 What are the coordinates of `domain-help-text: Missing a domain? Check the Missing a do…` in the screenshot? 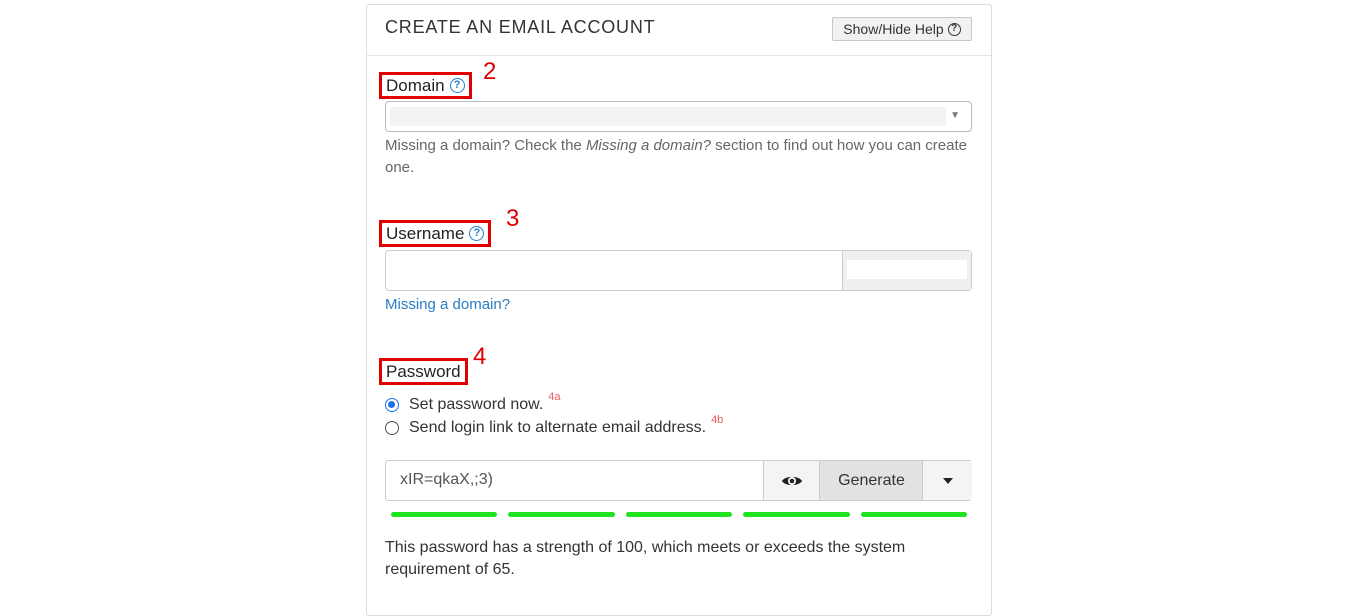 It's located at (676, 156).